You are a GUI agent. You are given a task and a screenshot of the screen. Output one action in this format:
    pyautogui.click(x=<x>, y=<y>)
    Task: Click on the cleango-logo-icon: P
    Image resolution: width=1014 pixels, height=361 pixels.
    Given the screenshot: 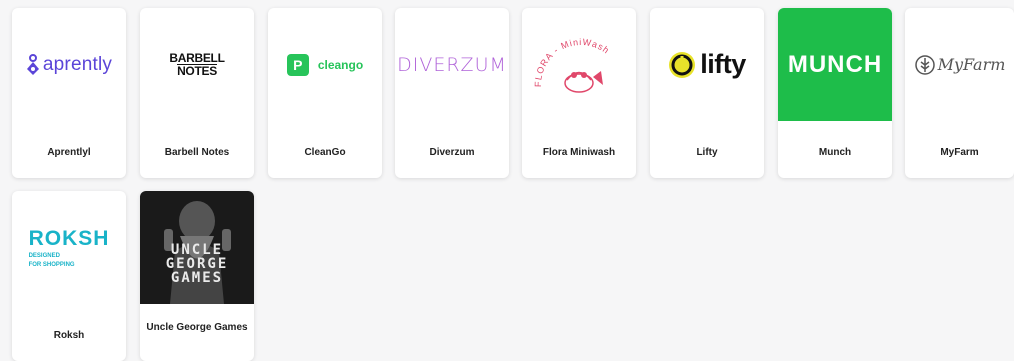 What is the action you would take?
    pyautogui.click(x=297, y=64)
    